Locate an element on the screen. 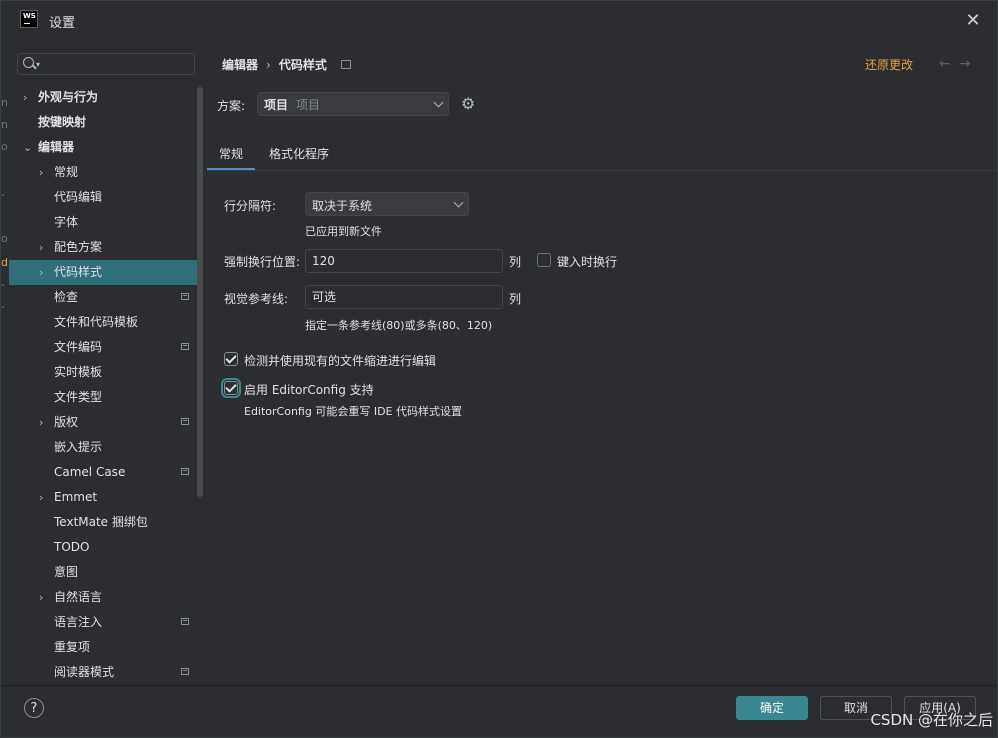  editorconfig-hint: EditorConfig 可能会重写 IDE 代码样式设置 is located at coordinates (353, 411).